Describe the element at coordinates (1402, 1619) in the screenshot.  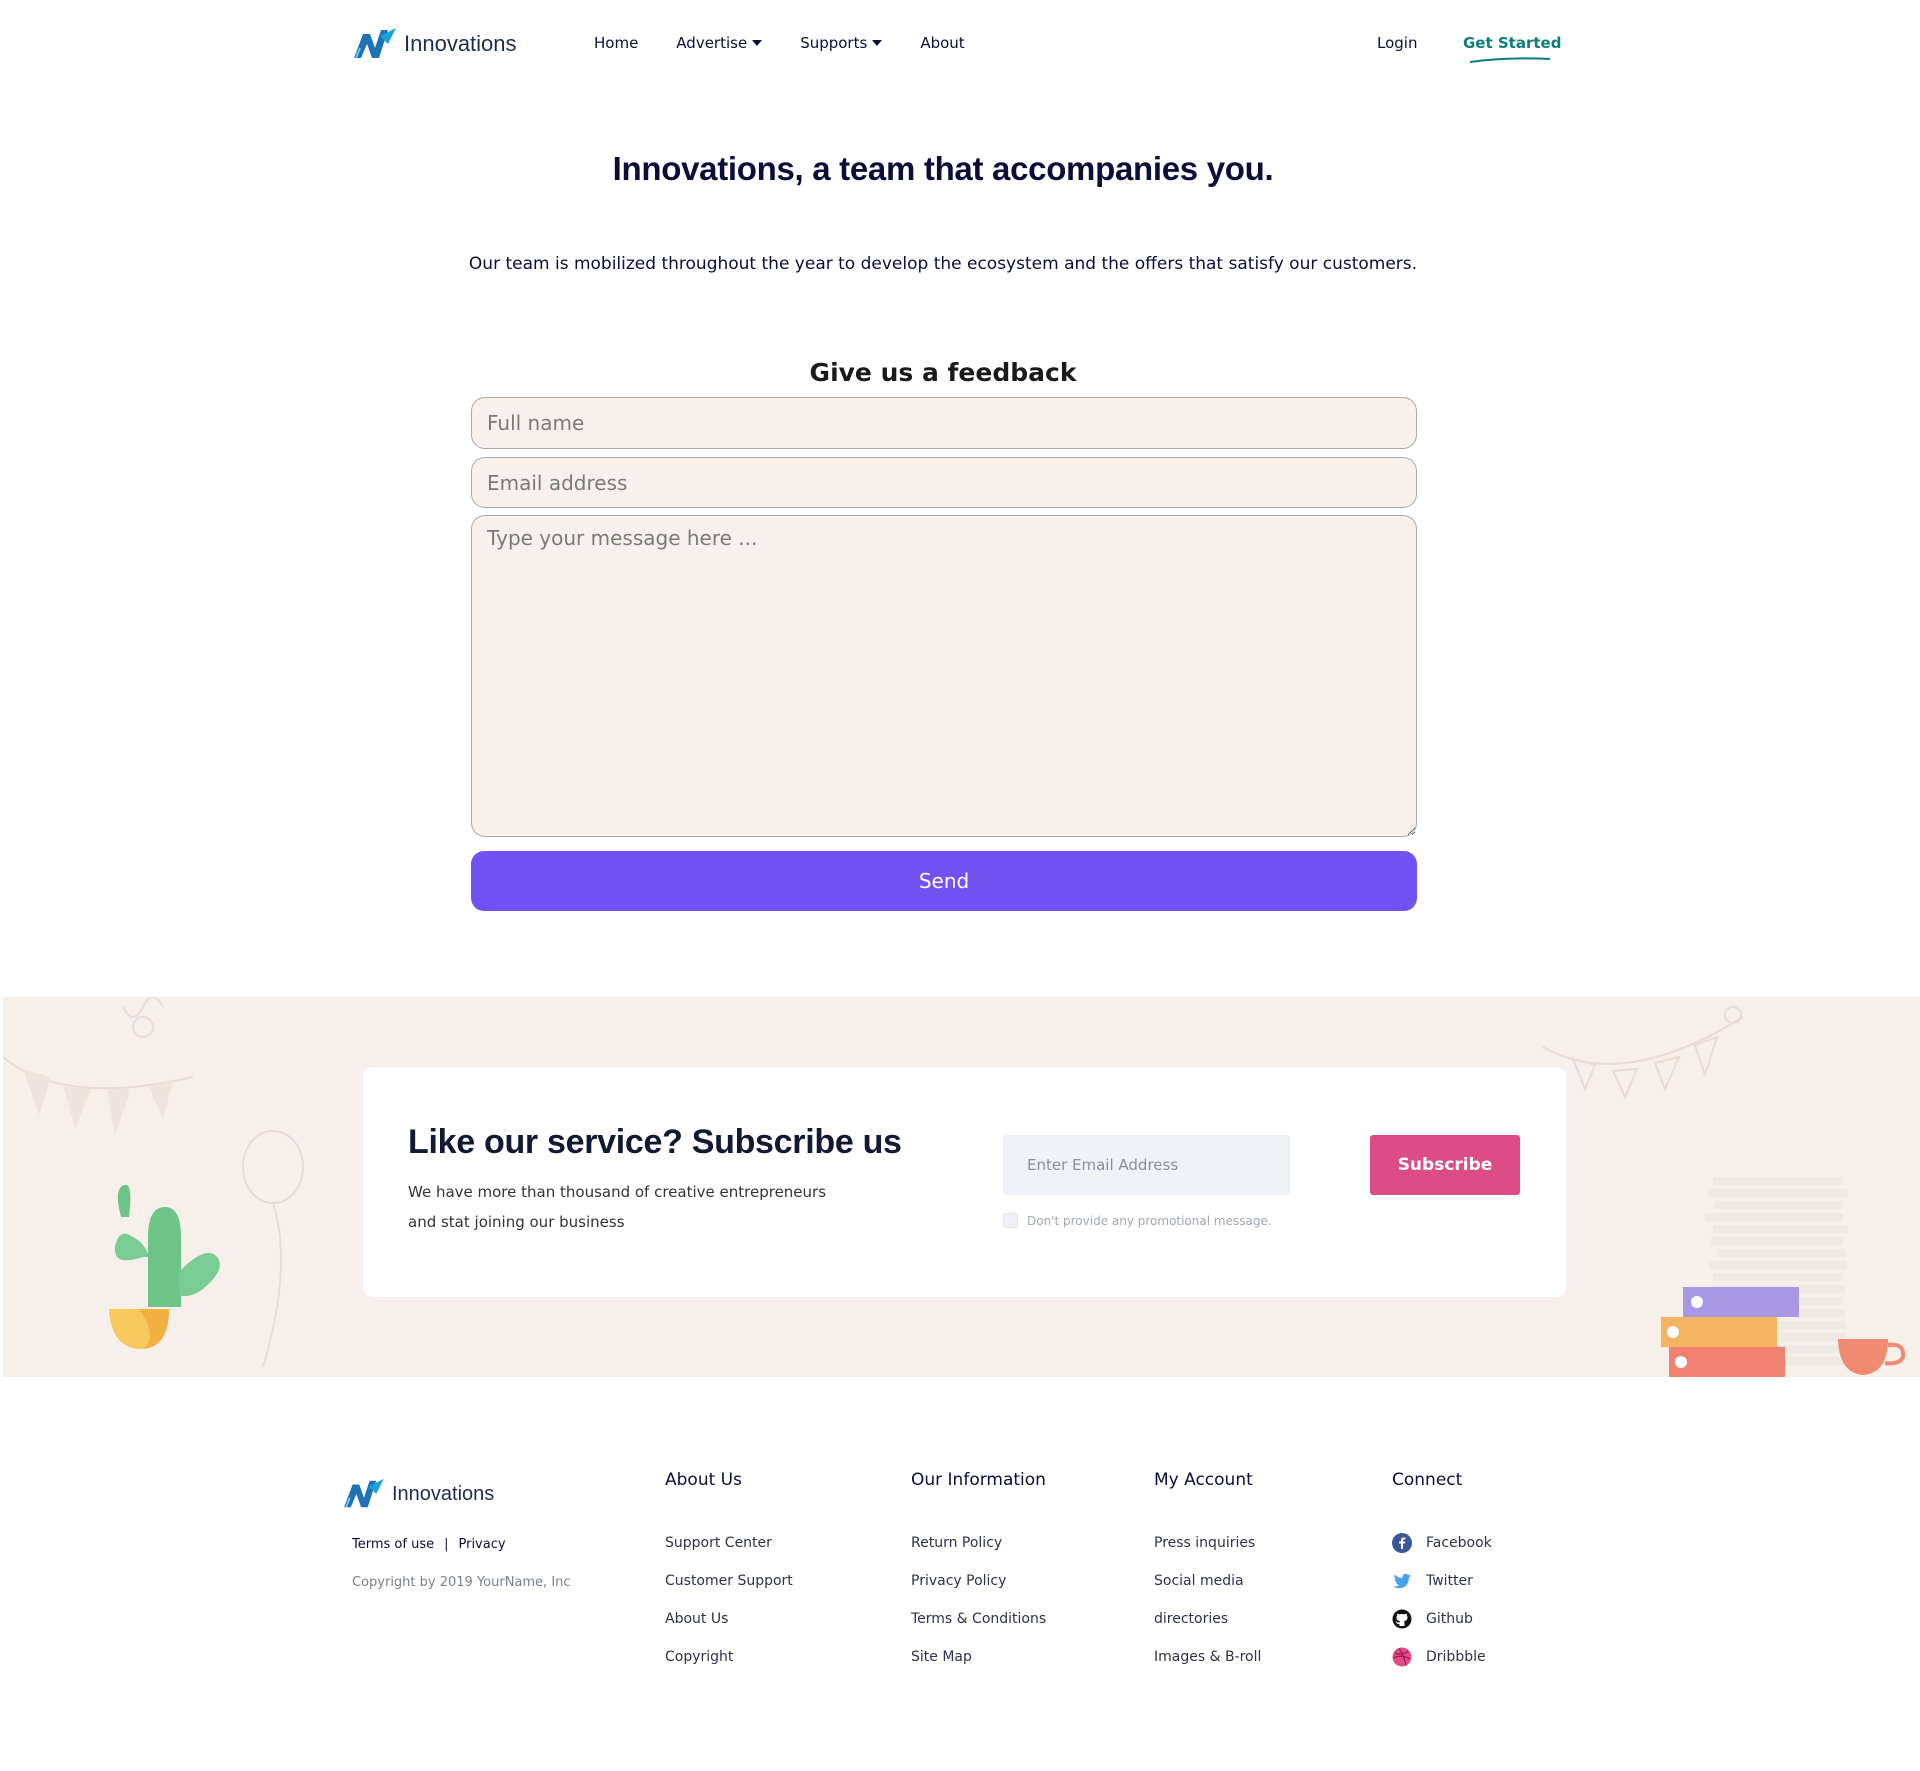
I see `github-icon` at that location.